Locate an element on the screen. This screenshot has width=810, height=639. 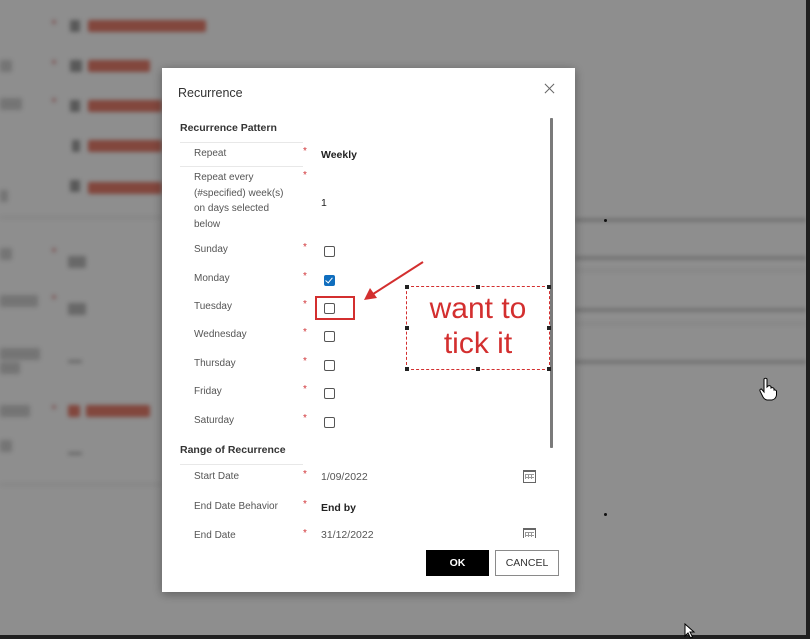
friday-checkbox is located at coordinates (329, 393).